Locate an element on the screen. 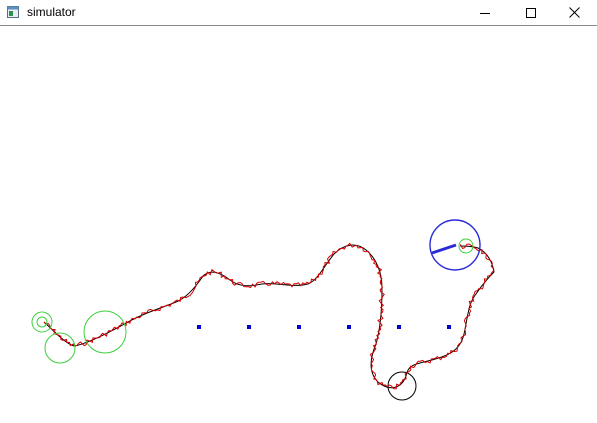  title-bar: simulator is located at coordinates (298, 13).